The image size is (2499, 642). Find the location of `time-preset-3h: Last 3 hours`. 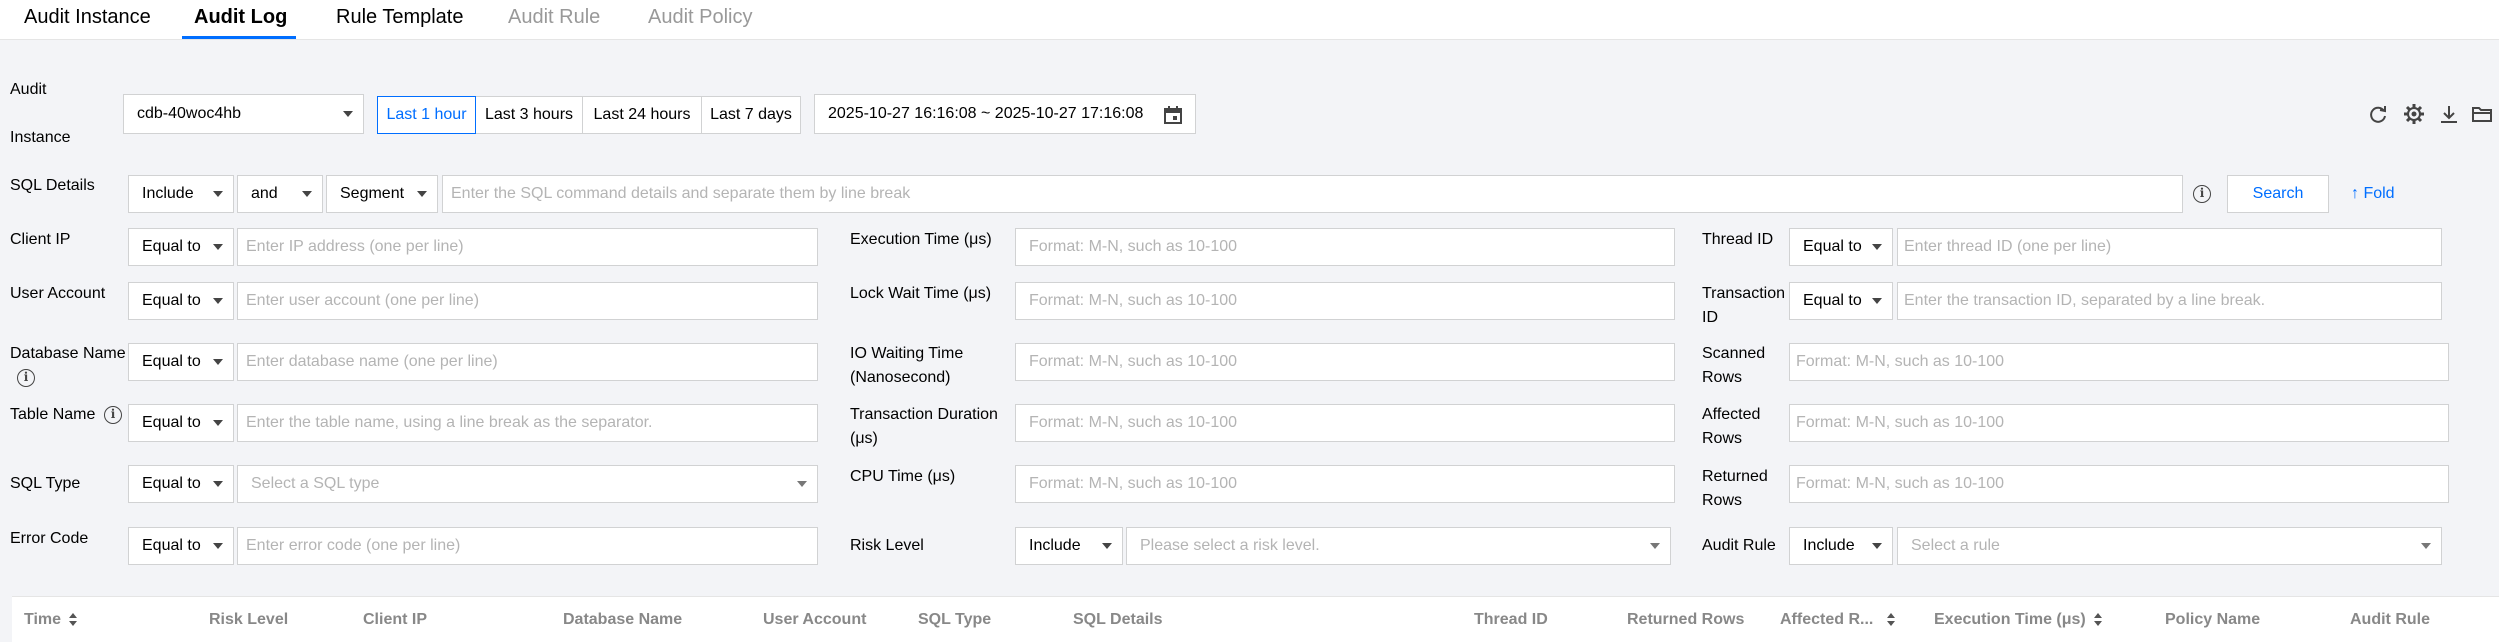

time-preset-3h: Last 3 hours is located at coordinates (529, 115).